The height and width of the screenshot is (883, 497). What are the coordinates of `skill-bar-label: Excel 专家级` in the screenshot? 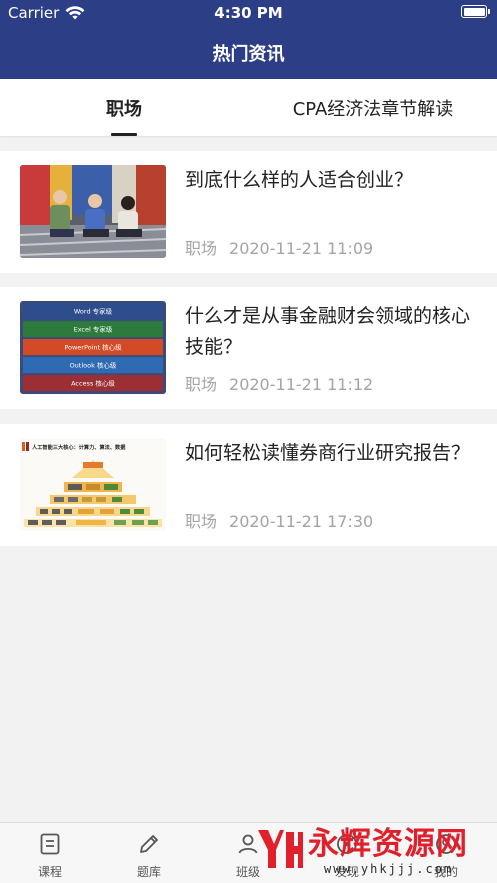 It's located at (93, 328).